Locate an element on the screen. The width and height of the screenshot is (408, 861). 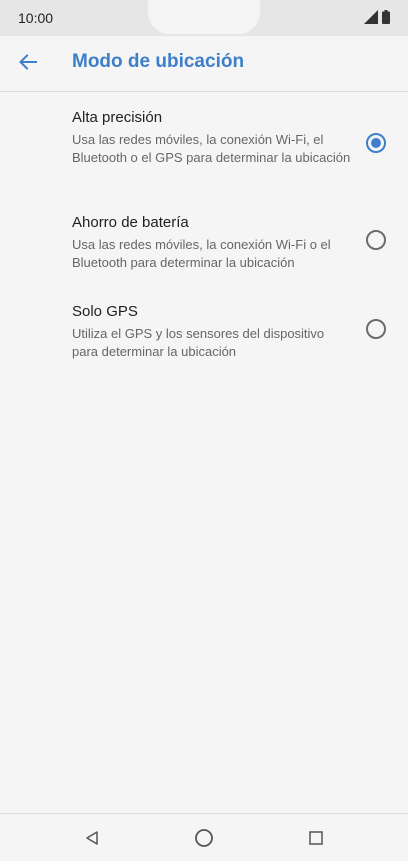
nav-home-button is located at coordinates (204, 838).